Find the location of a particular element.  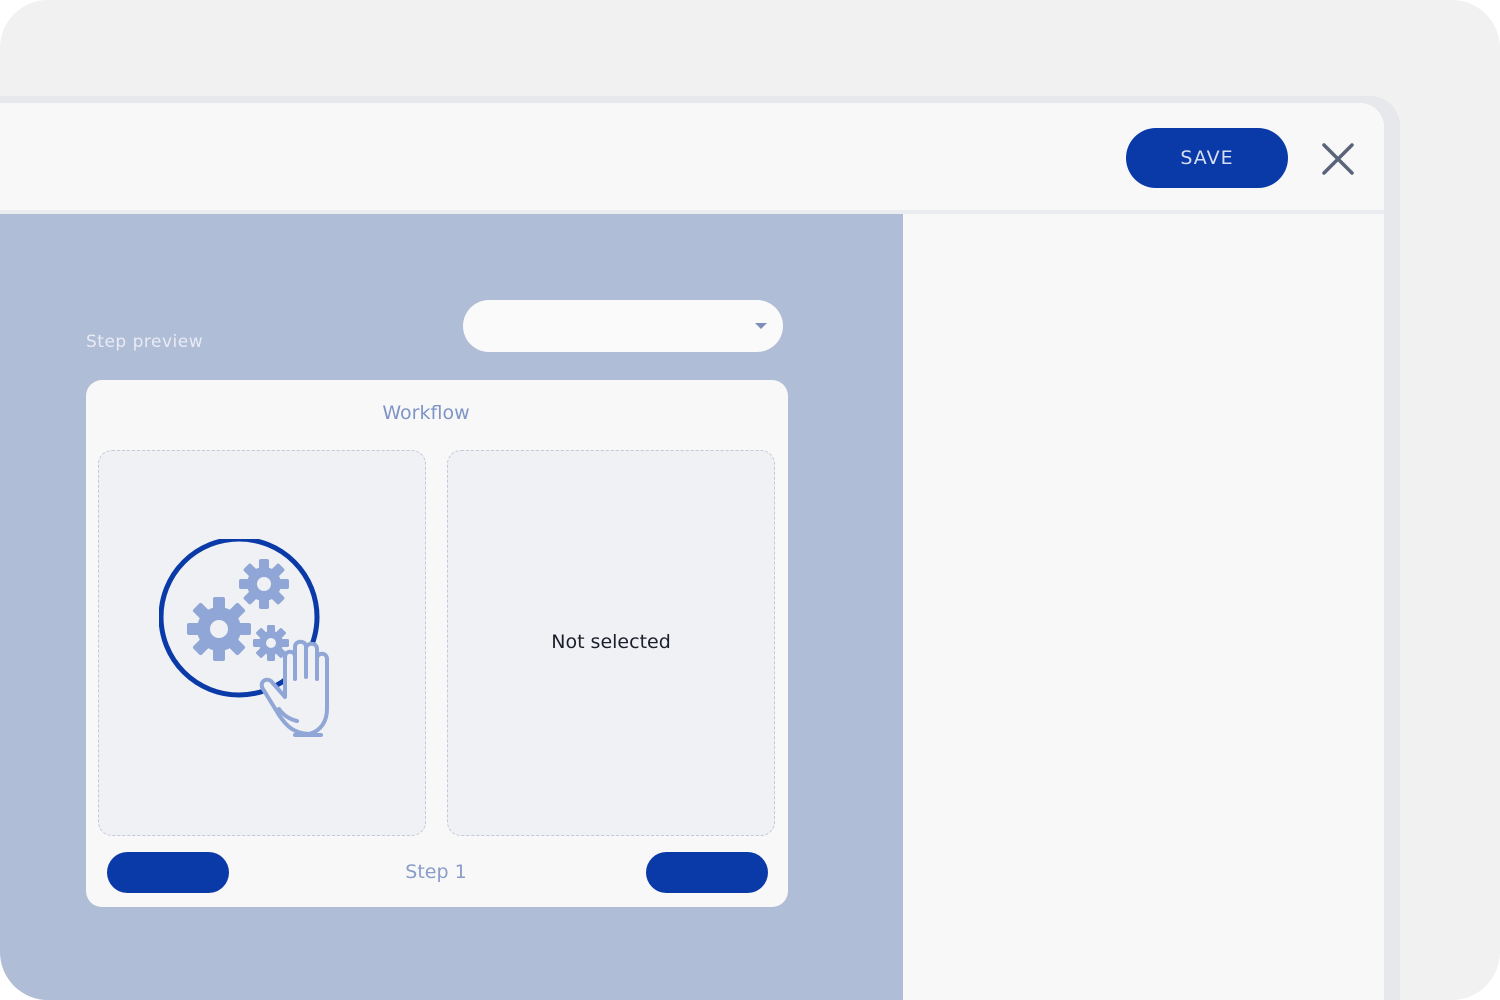

save-button: SAVE is located at coordinates (1207, 158).